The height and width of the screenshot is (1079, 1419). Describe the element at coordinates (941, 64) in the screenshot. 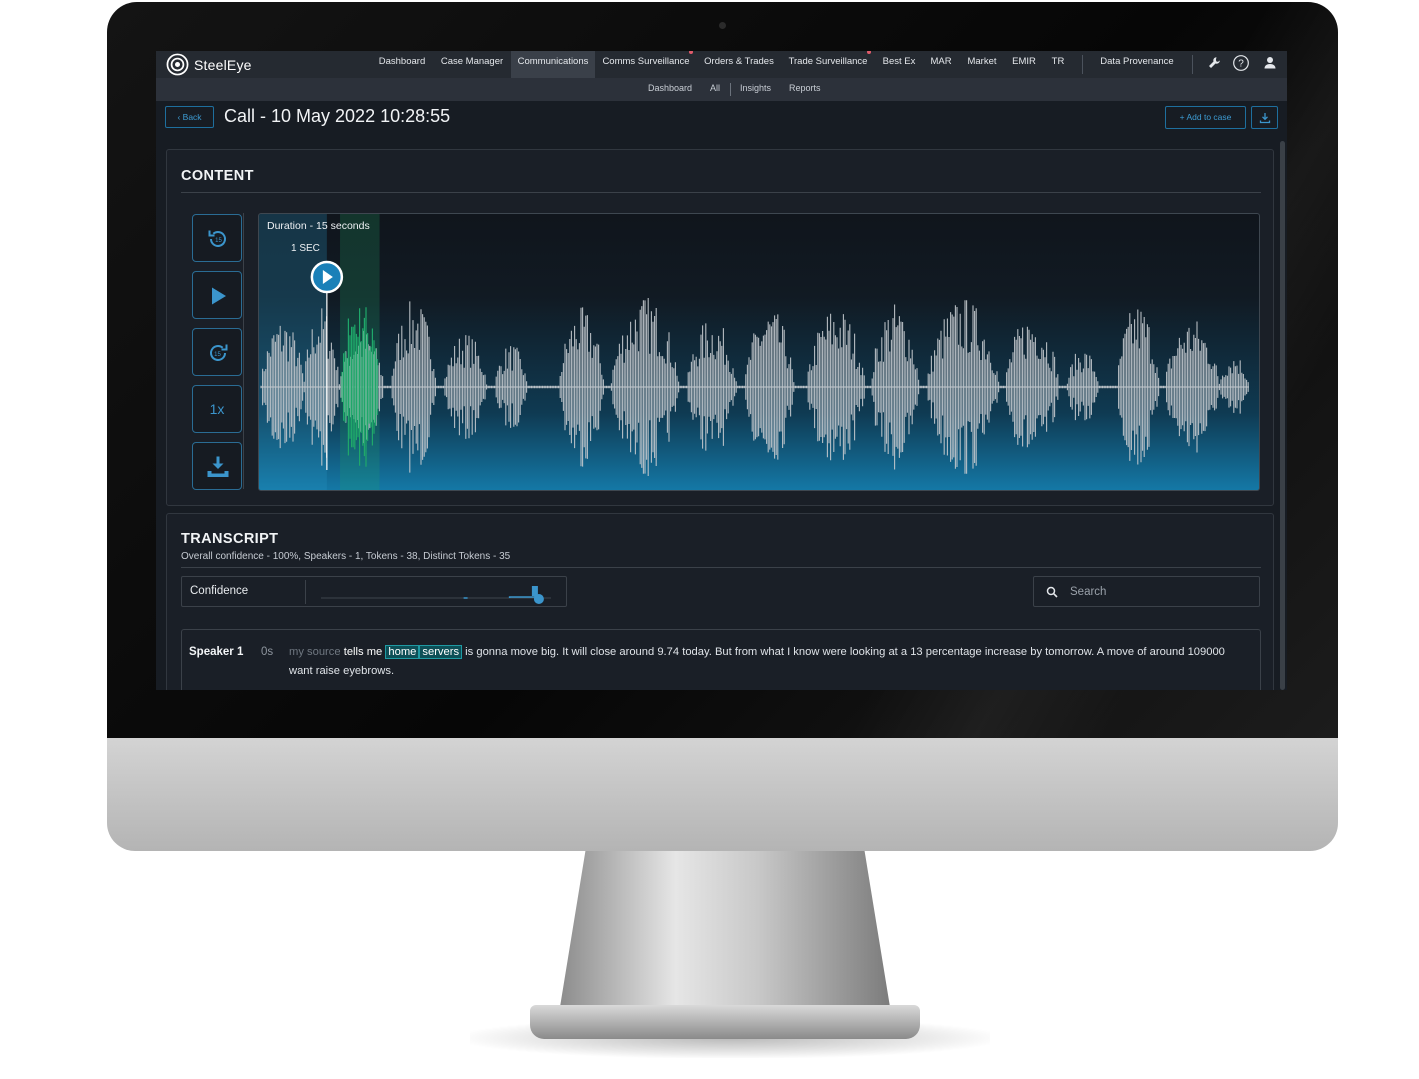

I see `nav-mar: MAR` at that location.